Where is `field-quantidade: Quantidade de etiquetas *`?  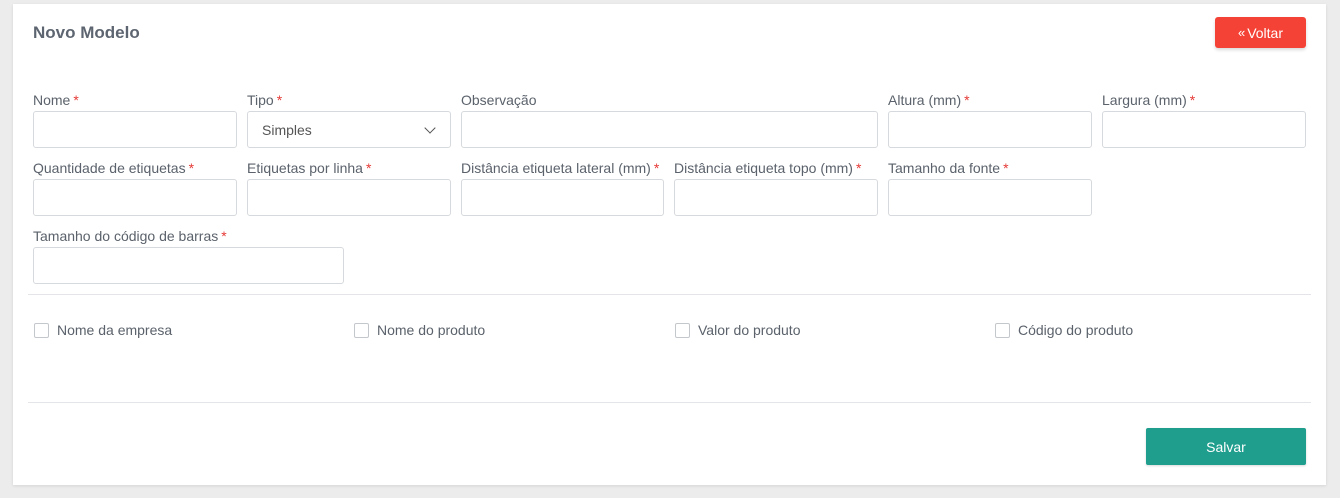
field-quantidade: Quantidade de etiquetas * is located at coordinates (135, 188).